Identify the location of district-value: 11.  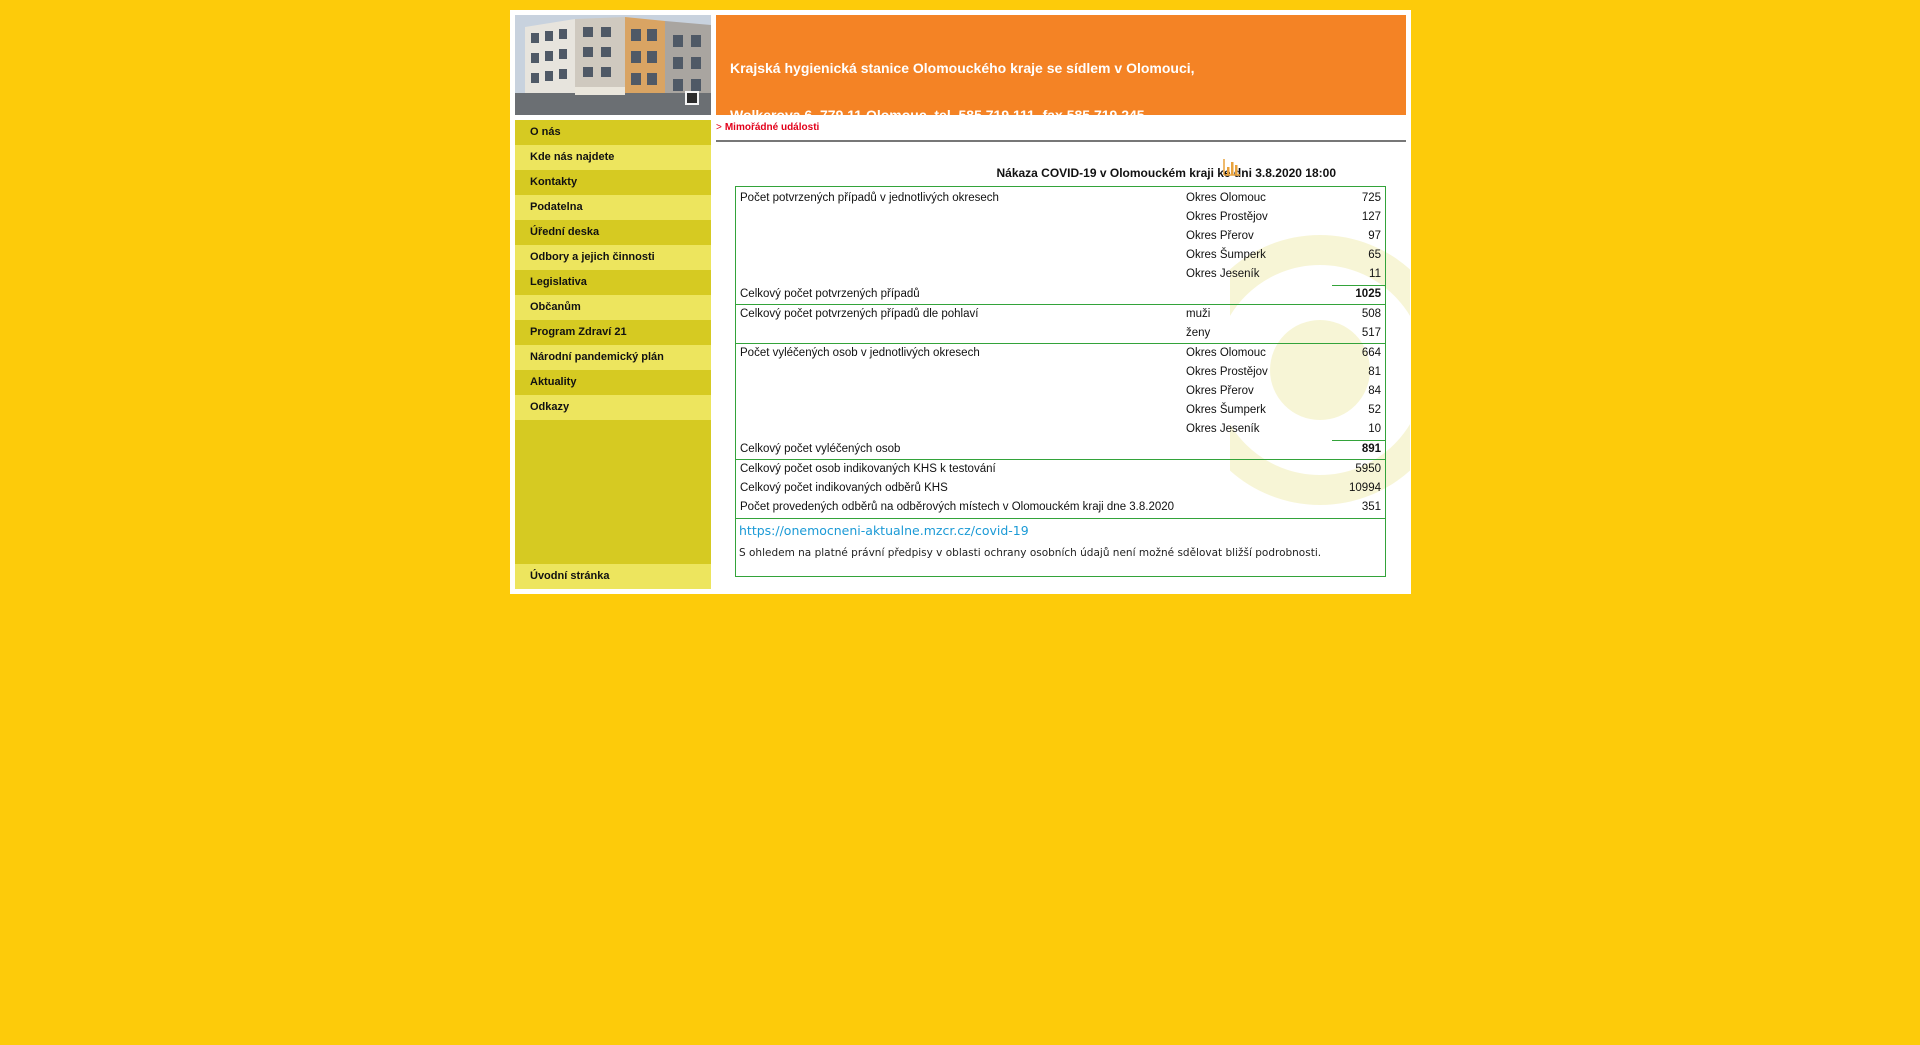
(1375, 274).